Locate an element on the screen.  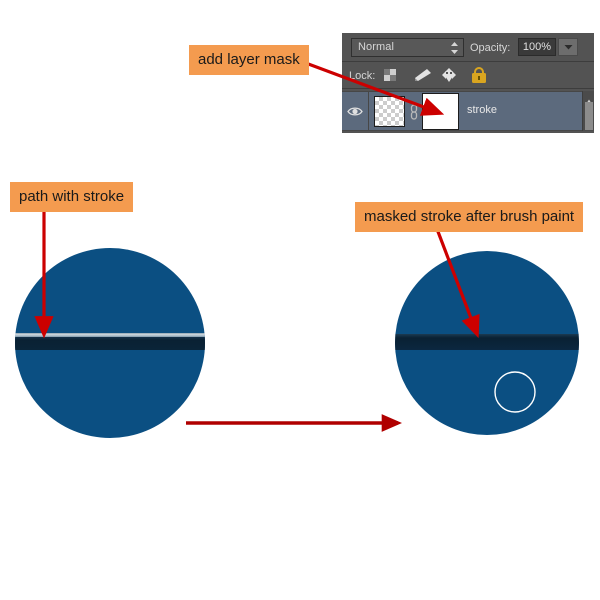
stroke-band-dark is located at coordinates (110, 343).